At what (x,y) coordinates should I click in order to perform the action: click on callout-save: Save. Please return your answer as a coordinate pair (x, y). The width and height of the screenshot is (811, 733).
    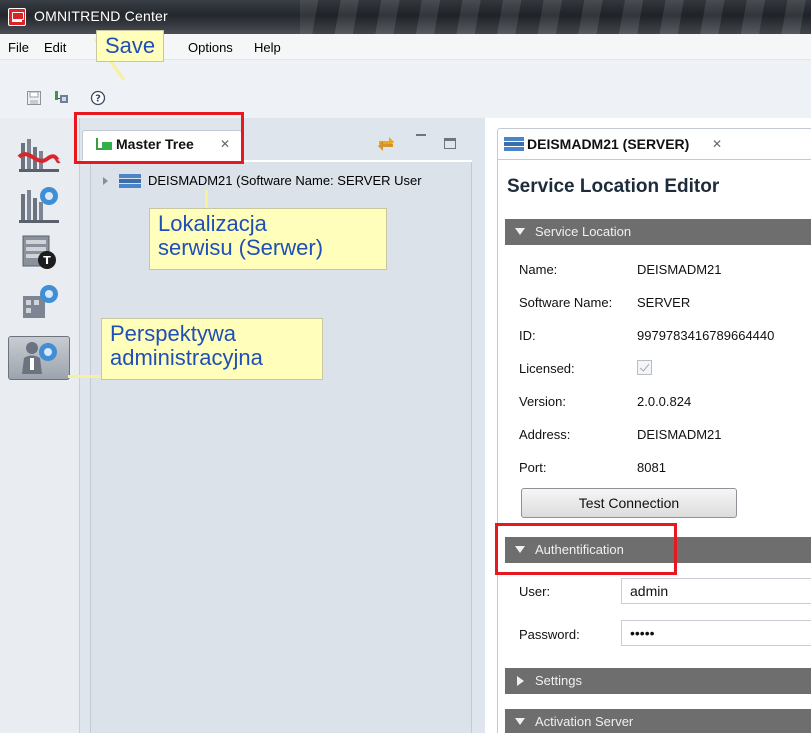
    Looking at the image, I should click on (130, 46).